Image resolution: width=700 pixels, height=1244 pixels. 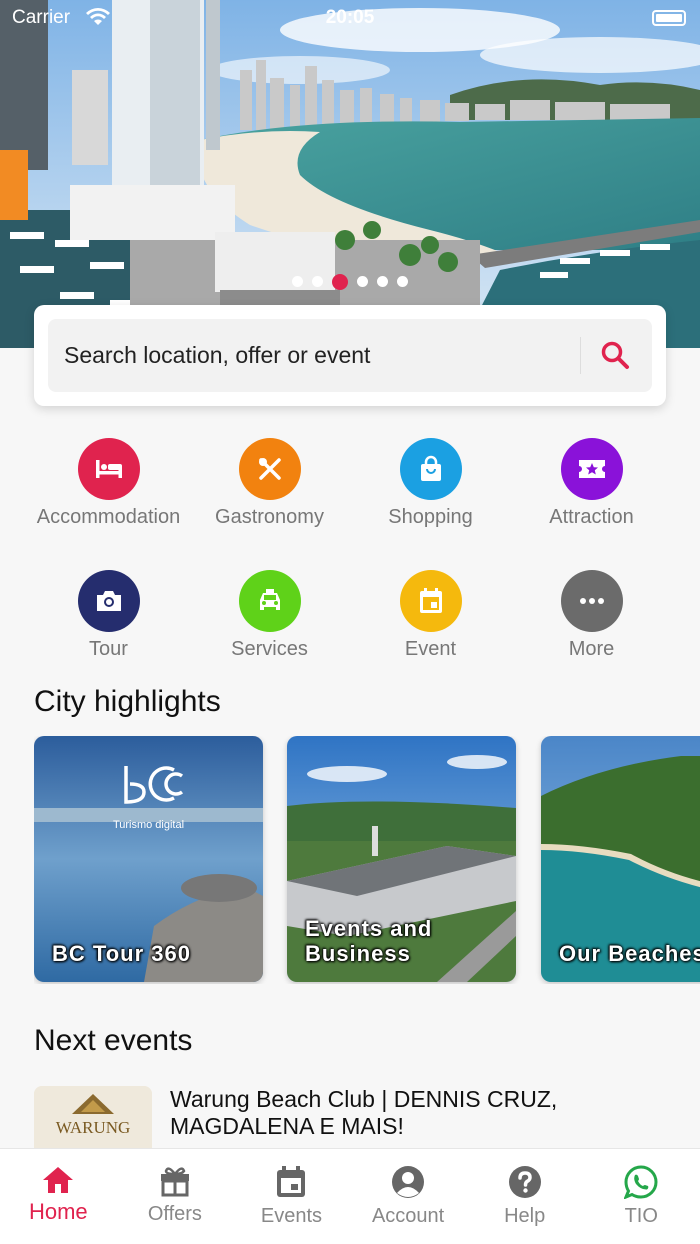 I want to click on search-input, so click(x=314, y=355).